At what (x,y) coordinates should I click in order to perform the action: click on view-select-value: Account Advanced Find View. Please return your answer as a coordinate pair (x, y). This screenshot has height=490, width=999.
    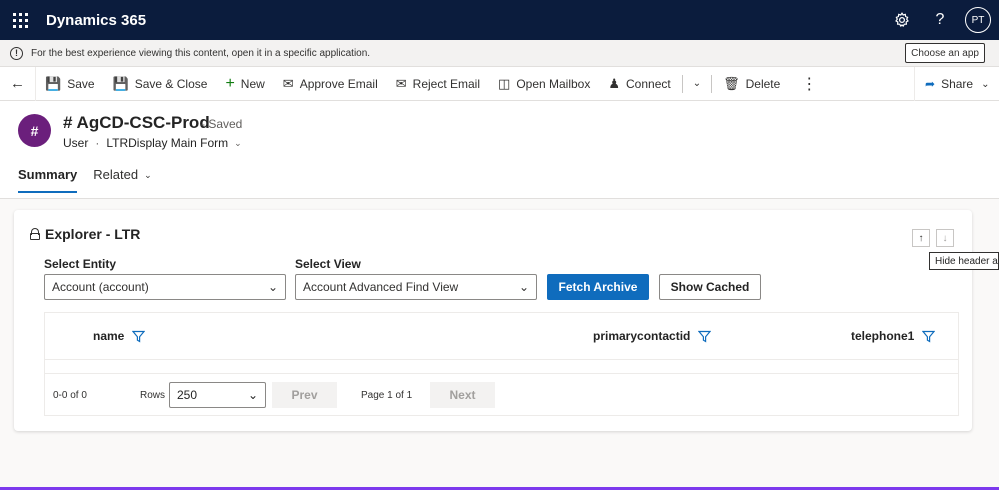
    Looking at the image, I should click on (381, 287).